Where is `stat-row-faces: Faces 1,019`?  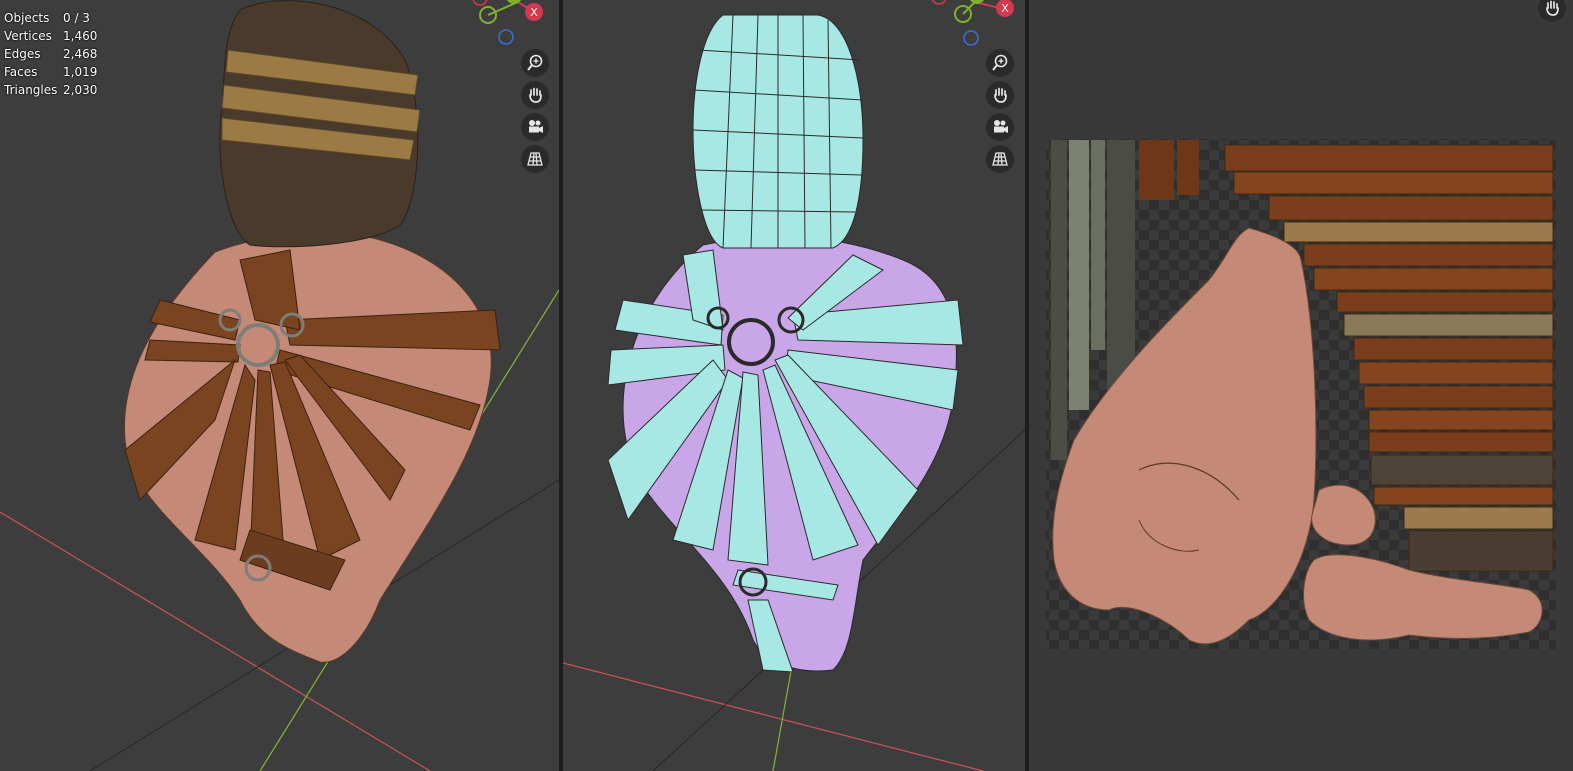
stat-row-faces: Faces 1,019 is located at coordinates (50, 72).